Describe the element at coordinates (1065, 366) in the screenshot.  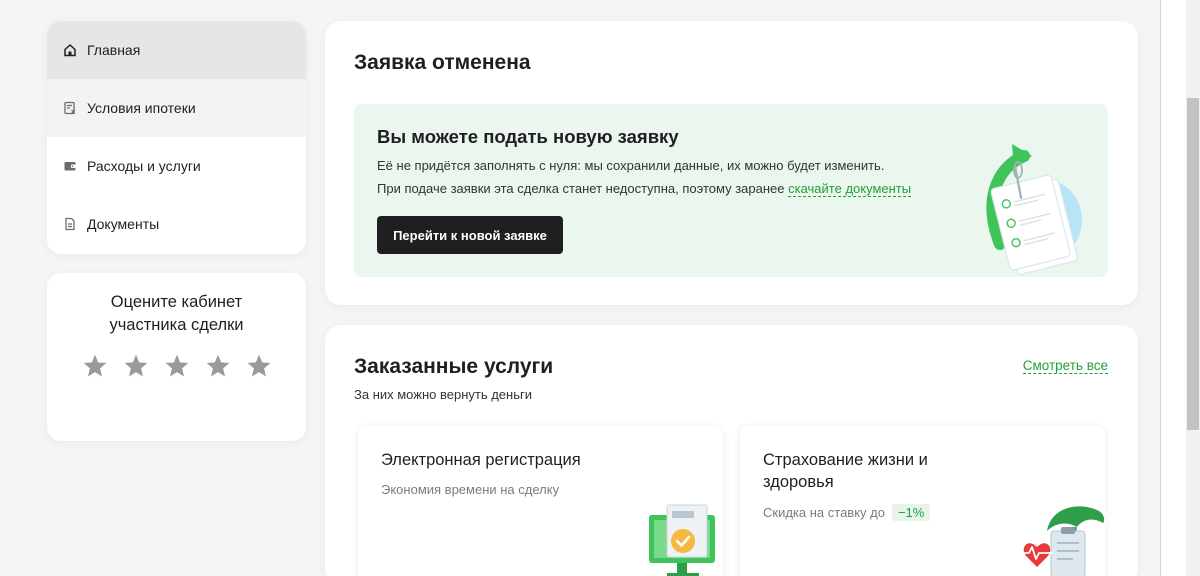
I see `see-all-link: Смотреть все` at that location.